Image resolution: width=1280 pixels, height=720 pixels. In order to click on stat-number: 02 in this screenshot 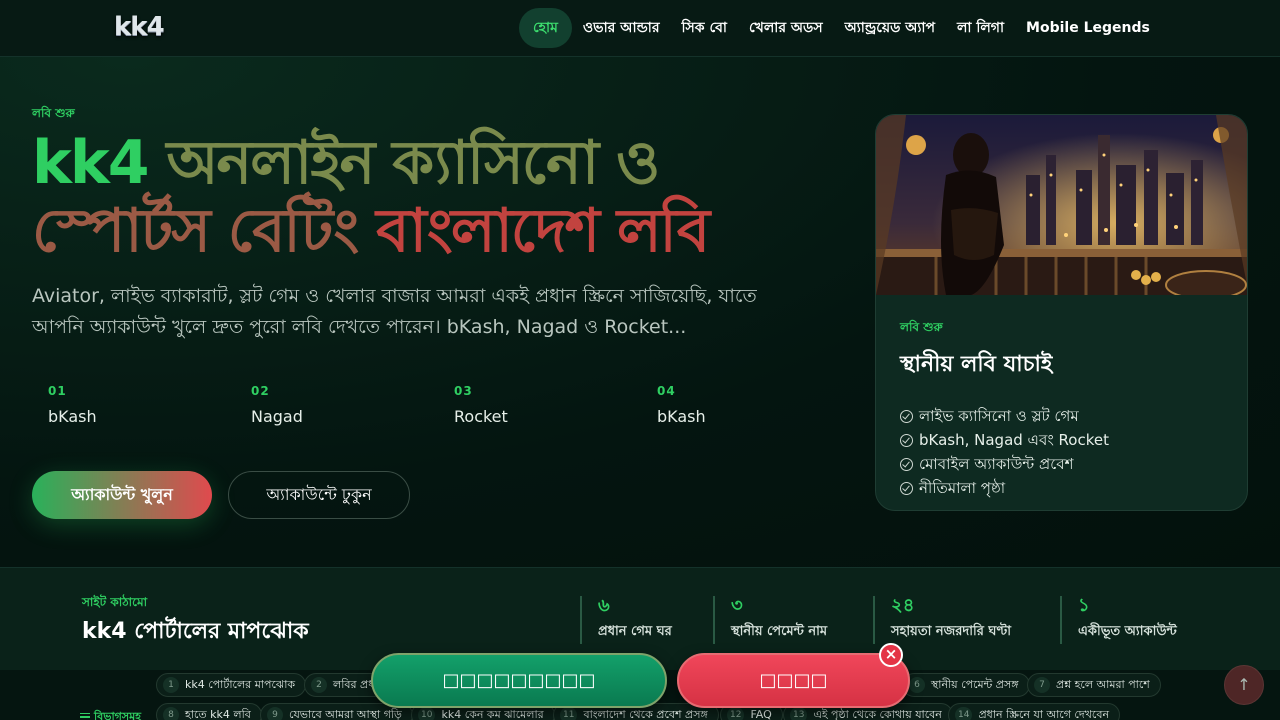, I will do `click(260, 391)`.